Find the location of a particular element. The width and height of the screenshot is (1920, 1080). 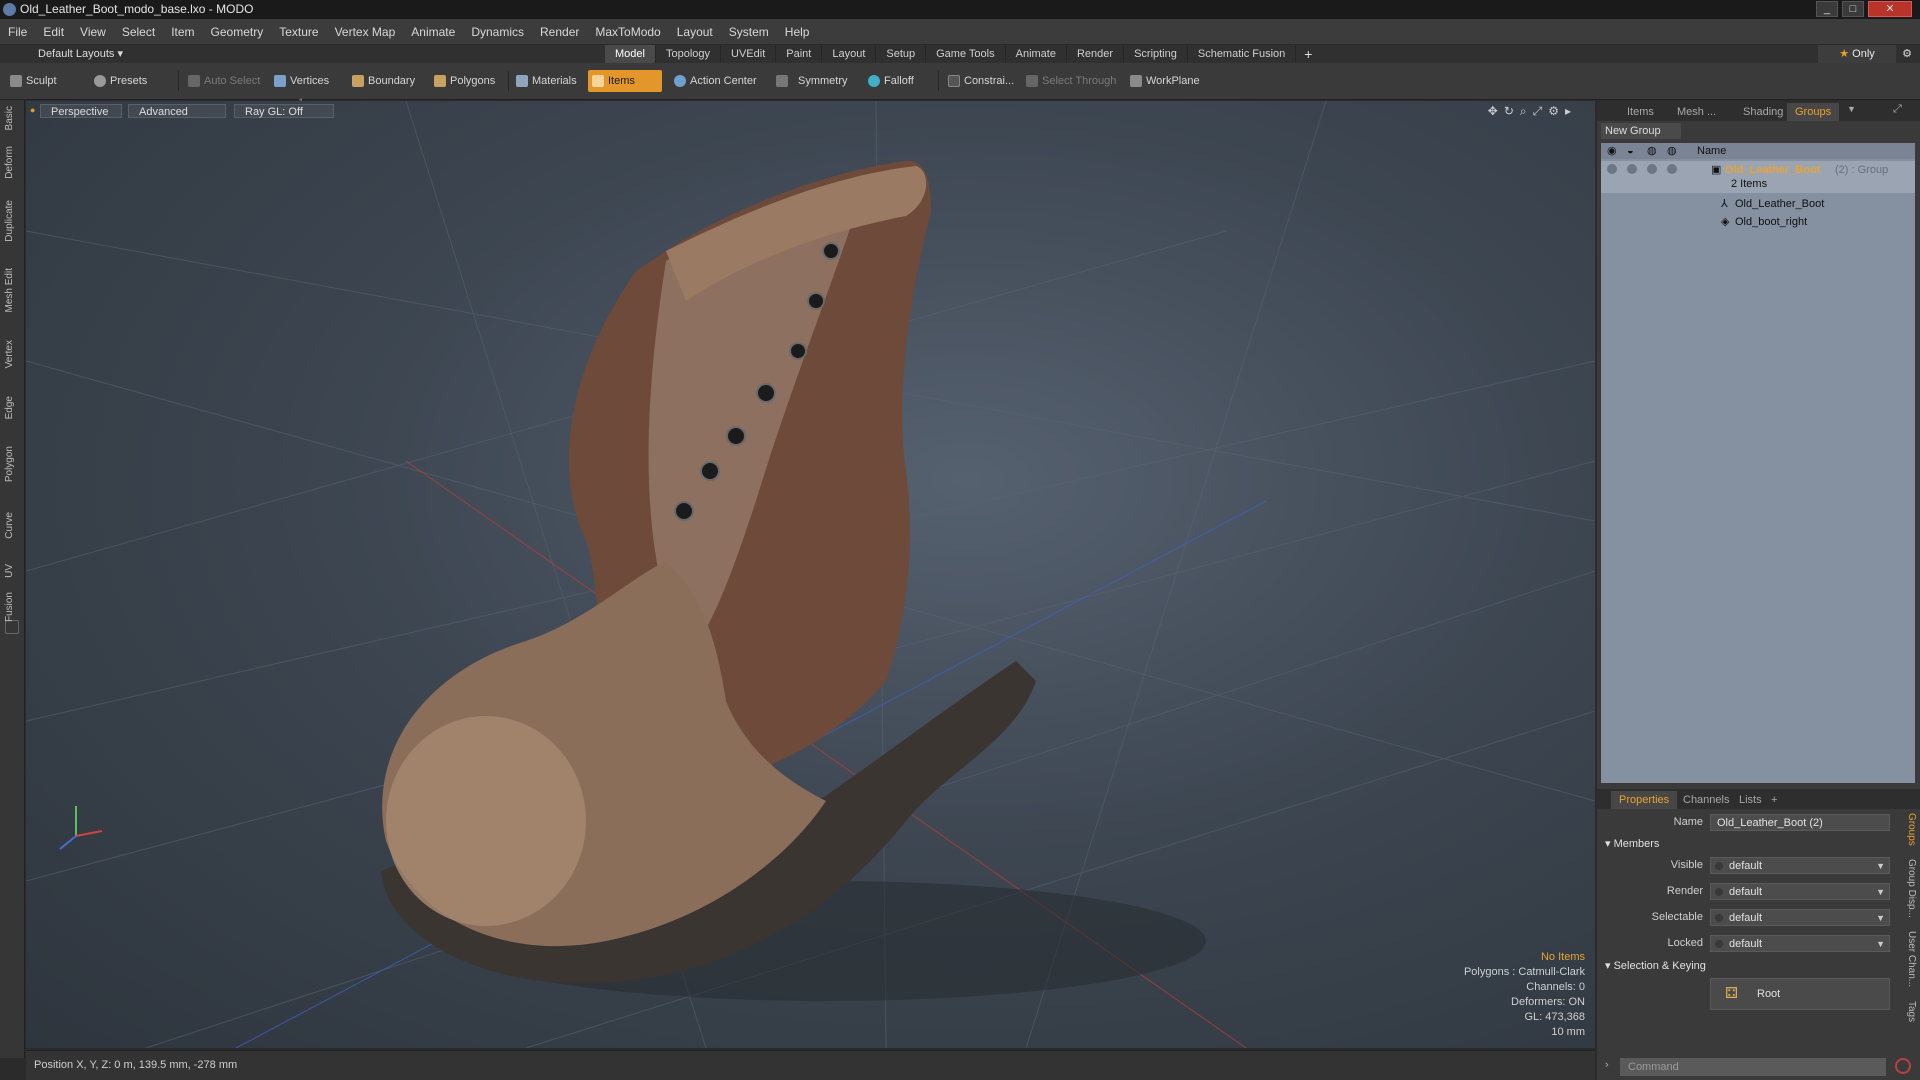

tab-setup: Setup is located at coordinates (901, 54).